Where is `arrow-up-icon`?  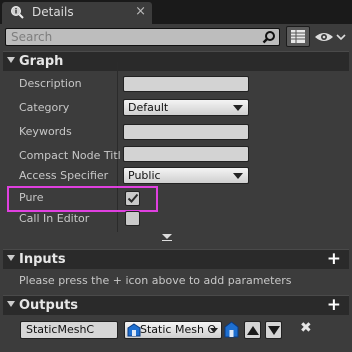 arrow-up-icon is located at coordinates (253, 330).